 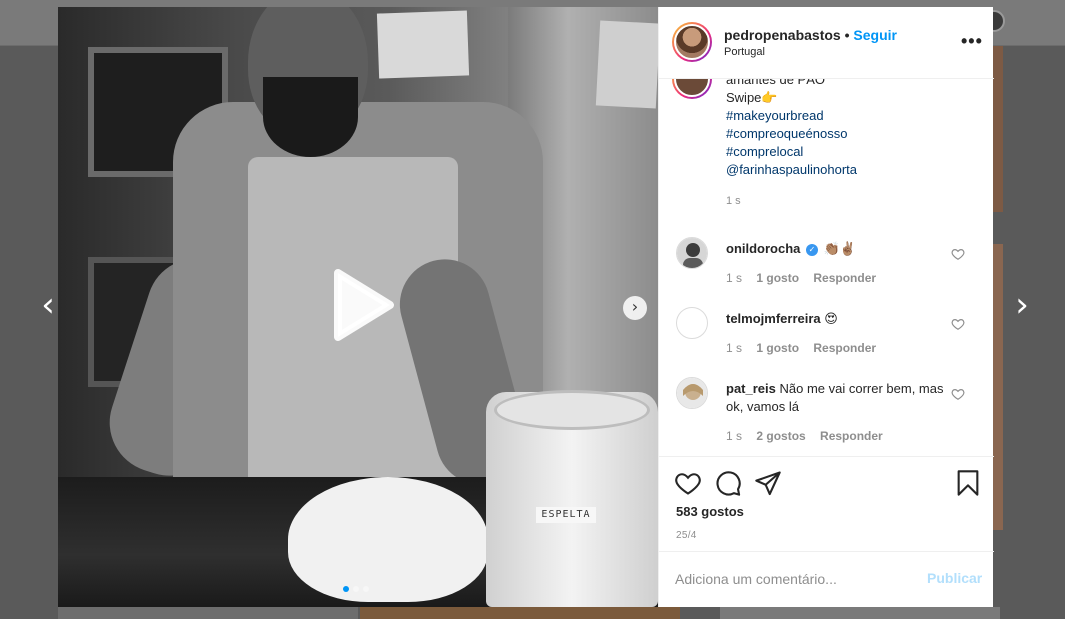 What do you see at coordinates (954, 578) in the screenshot?
I see `publish-button: Publicar` at bounding box center [954, 578].